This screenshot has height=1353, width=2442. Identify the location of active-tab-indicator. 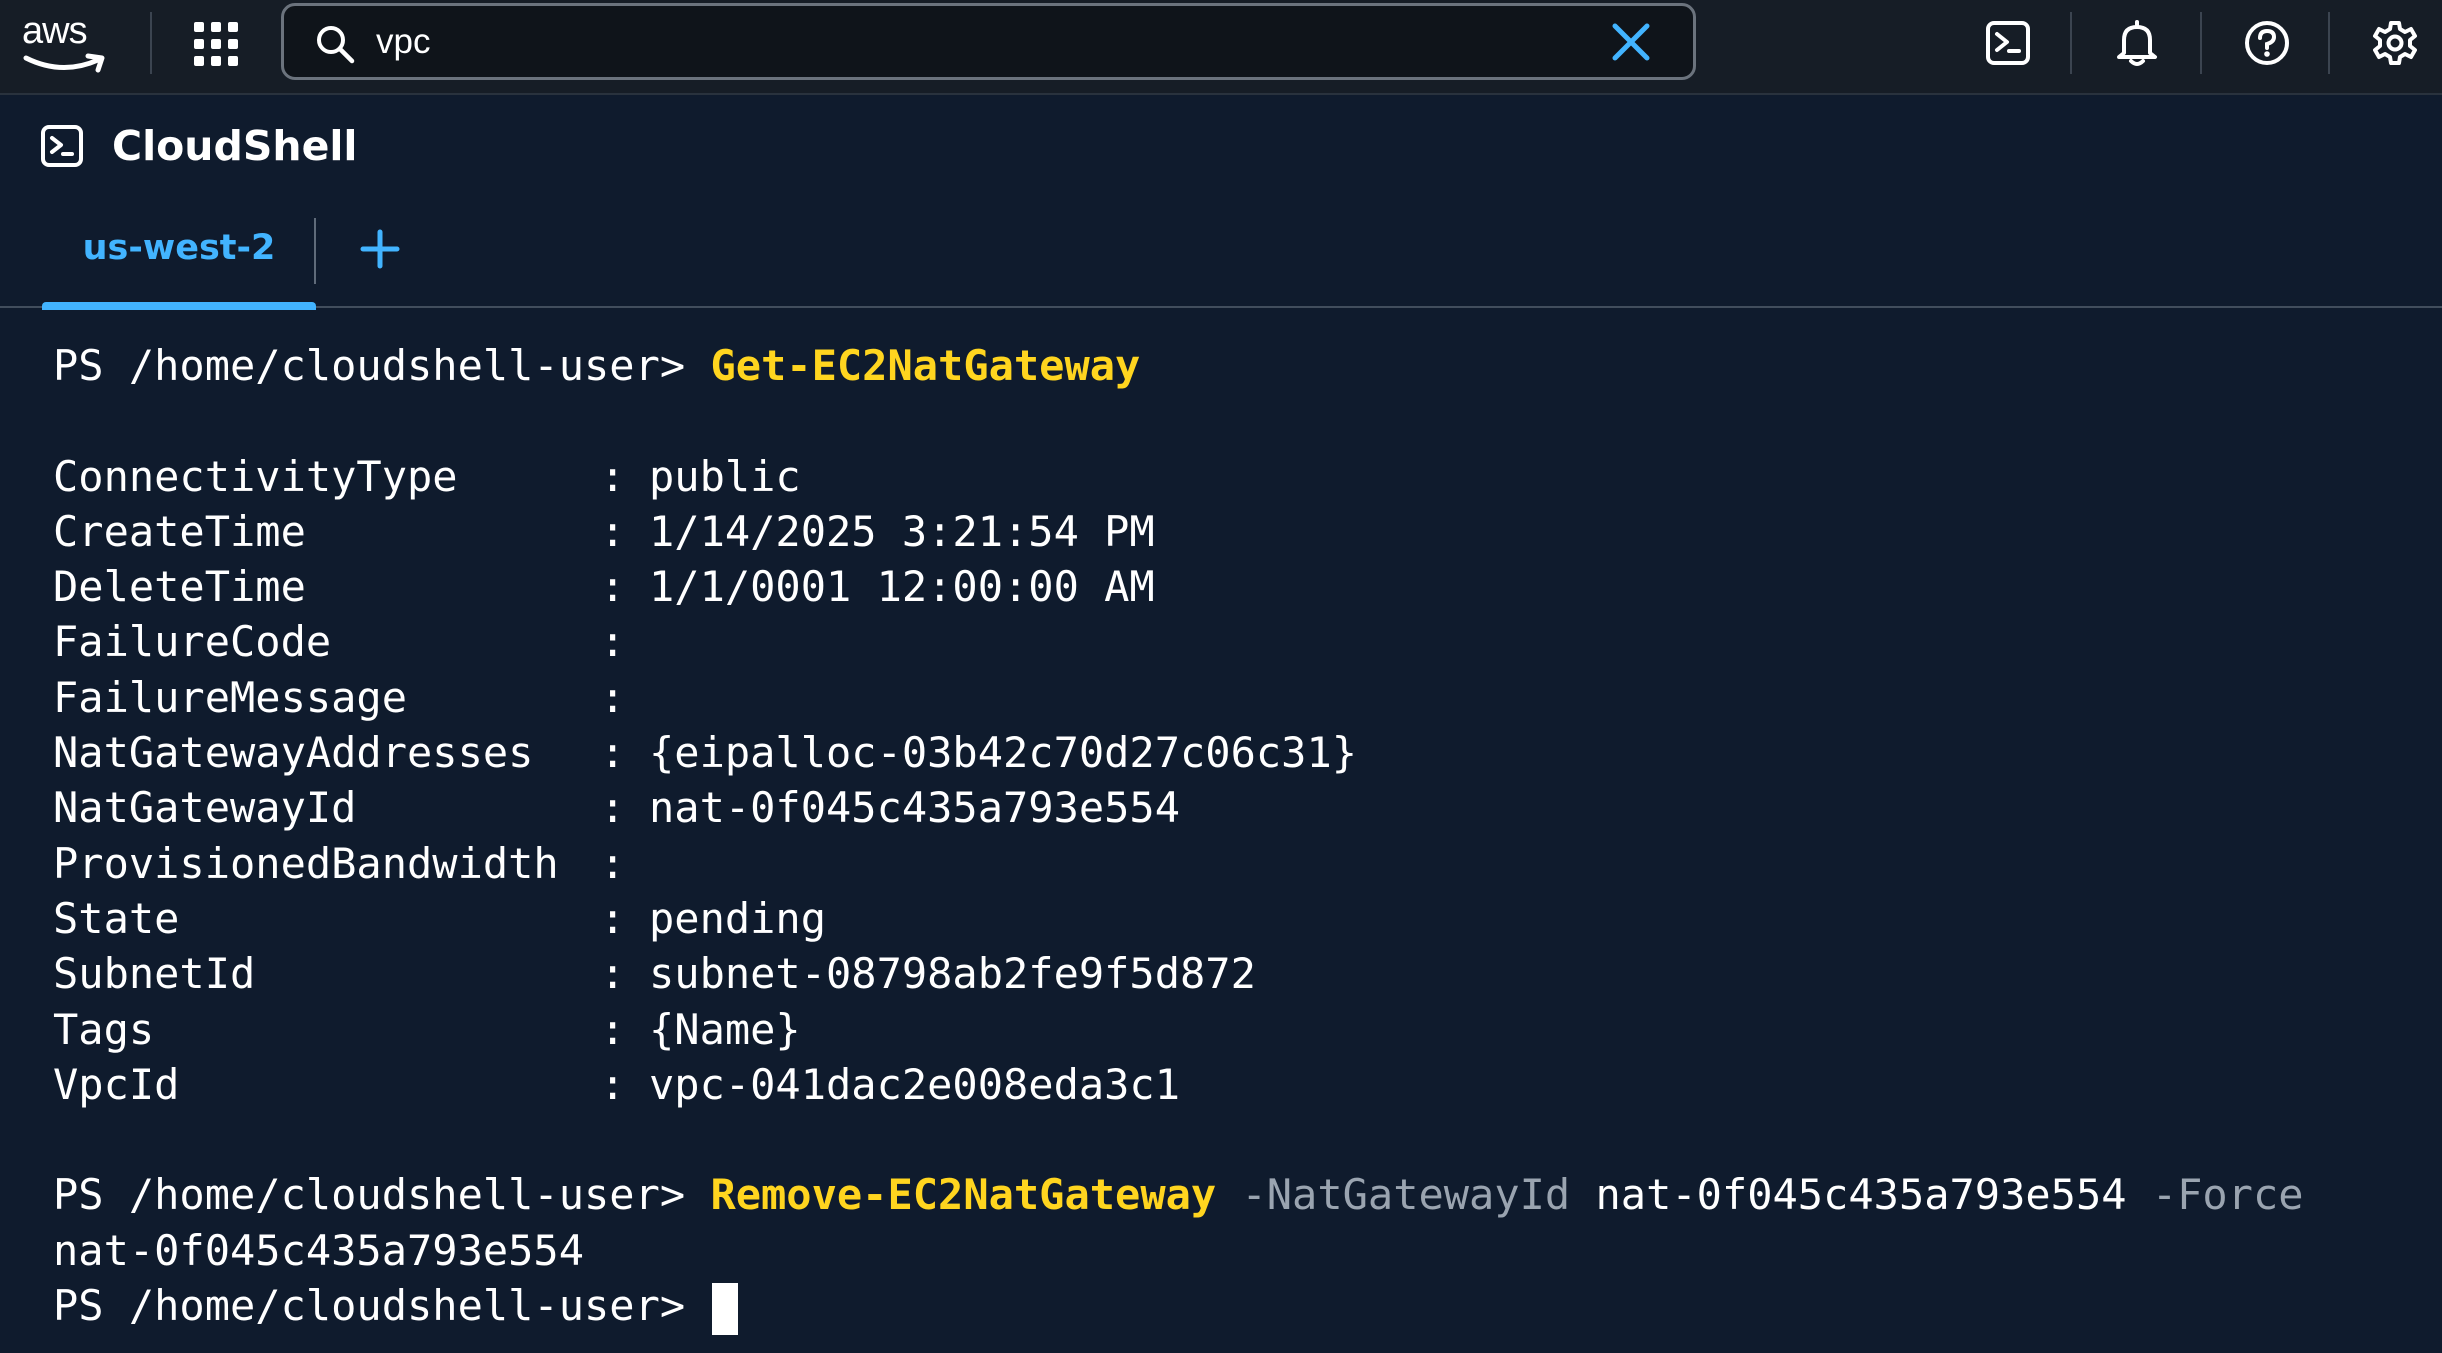
(179, 306).